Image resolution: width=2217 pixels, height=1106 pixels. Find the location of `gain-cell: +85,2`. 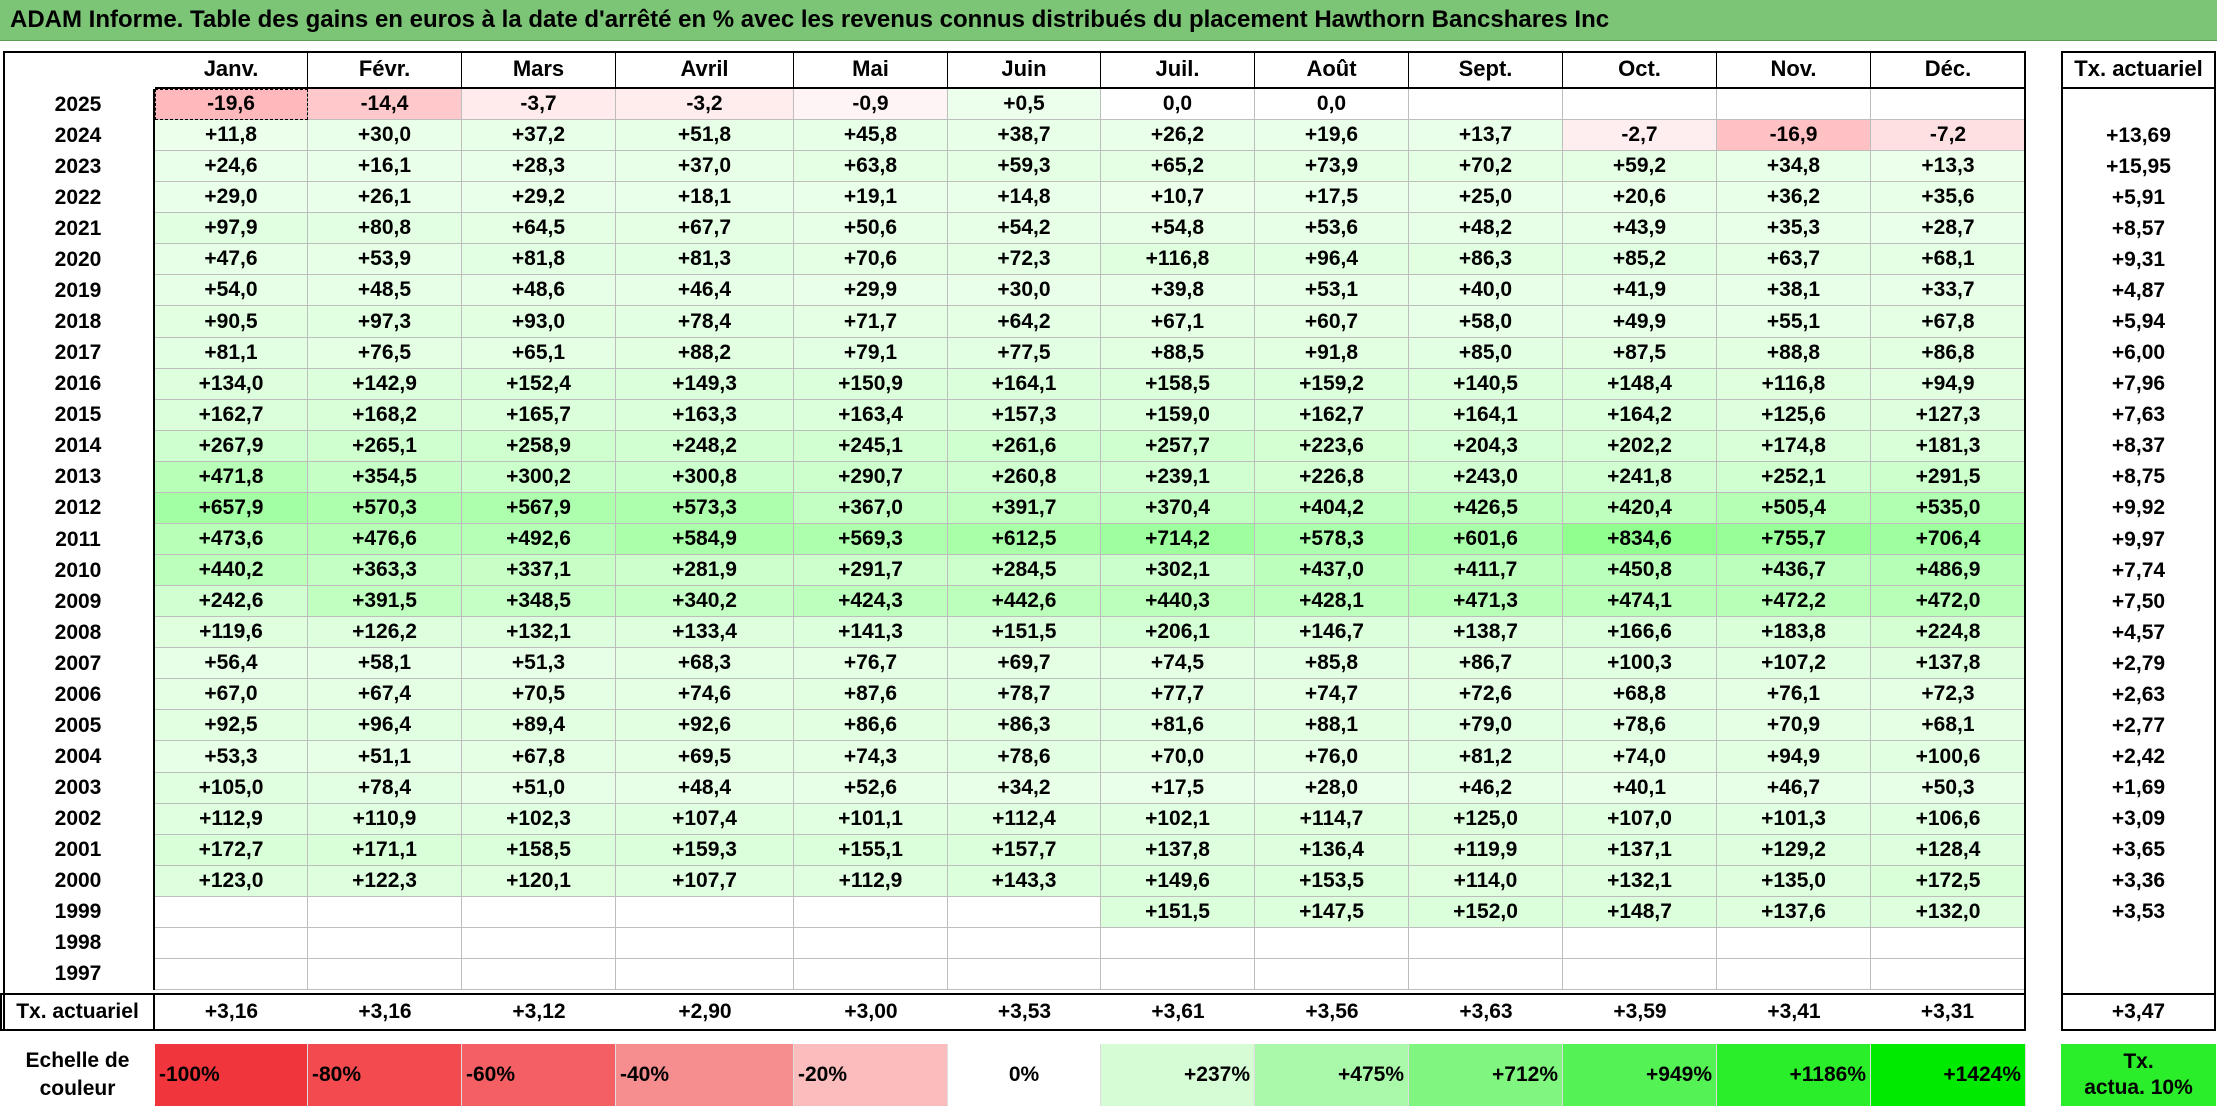

gain-cell: +85,2 is located at coordinates (1640, 260).